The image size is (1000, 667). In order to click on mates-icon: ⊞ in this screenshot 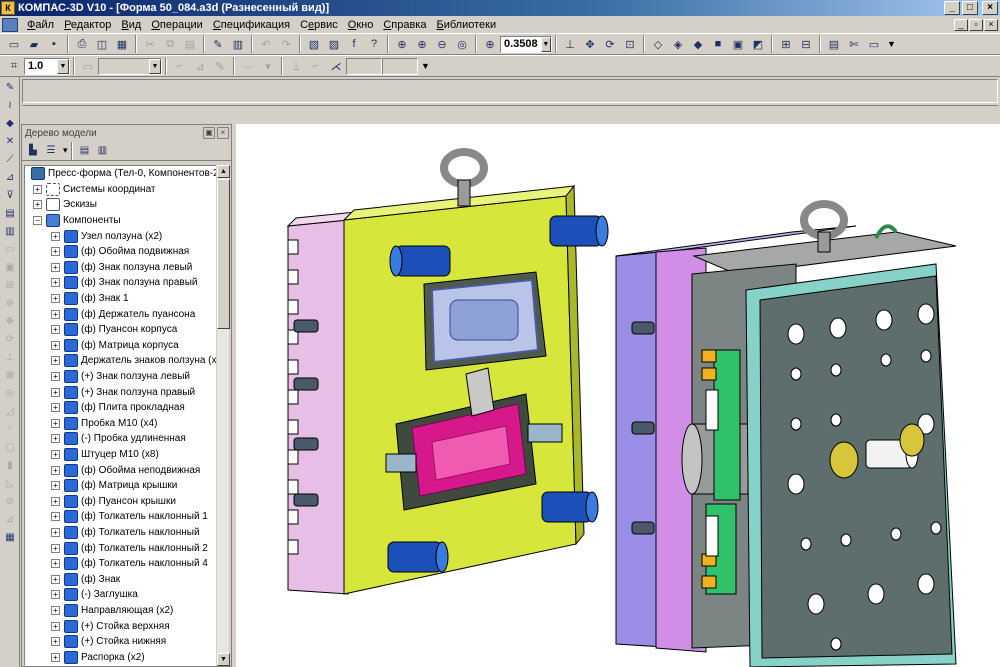, I will do `click(10, 285)`.